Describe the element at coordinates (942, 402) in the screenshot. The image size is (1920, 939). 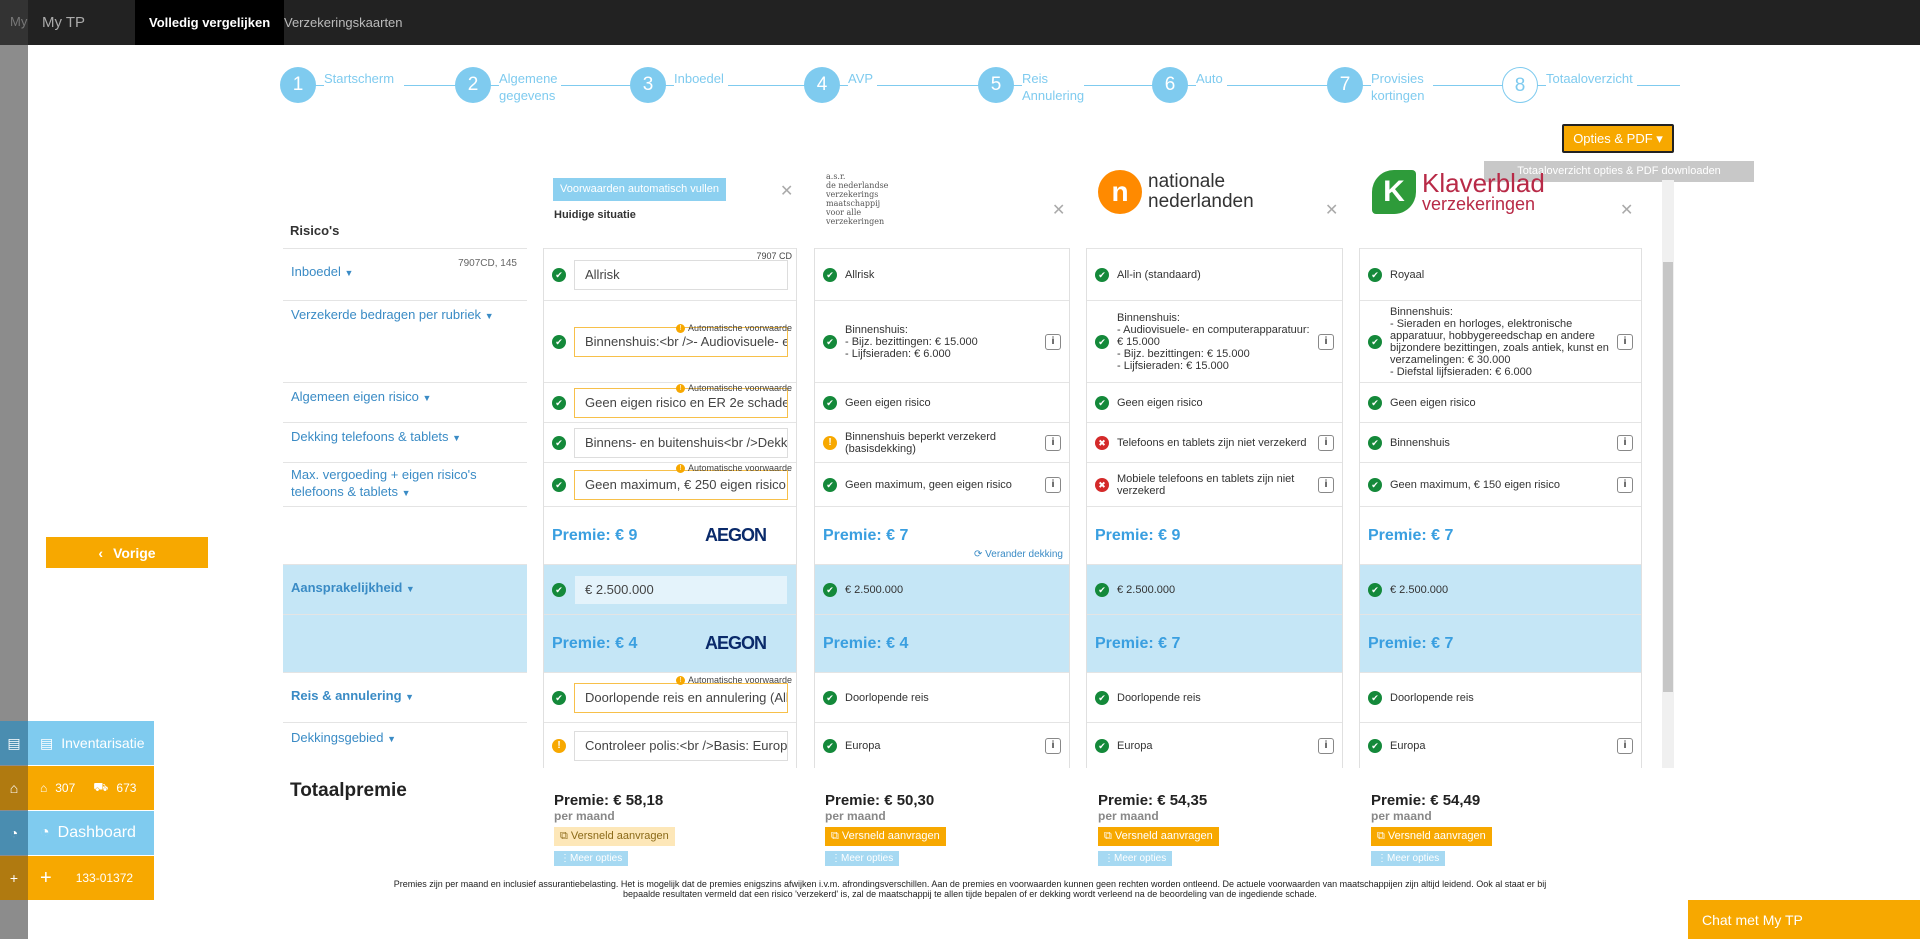
I see `cell-eigen-risico: ✔ Geen eigen risico` at that location.